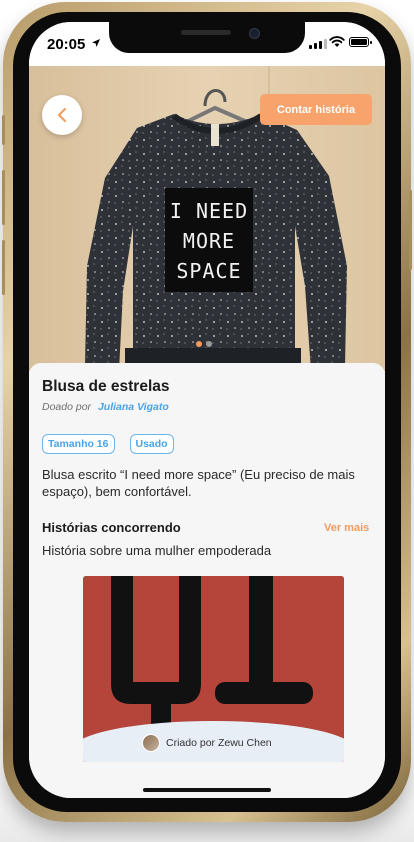 The width and height of the screenshot is (414, 842). Describe the element at coordinates (206, 32) in the screenshot. I see `speaker-grille` at that location.